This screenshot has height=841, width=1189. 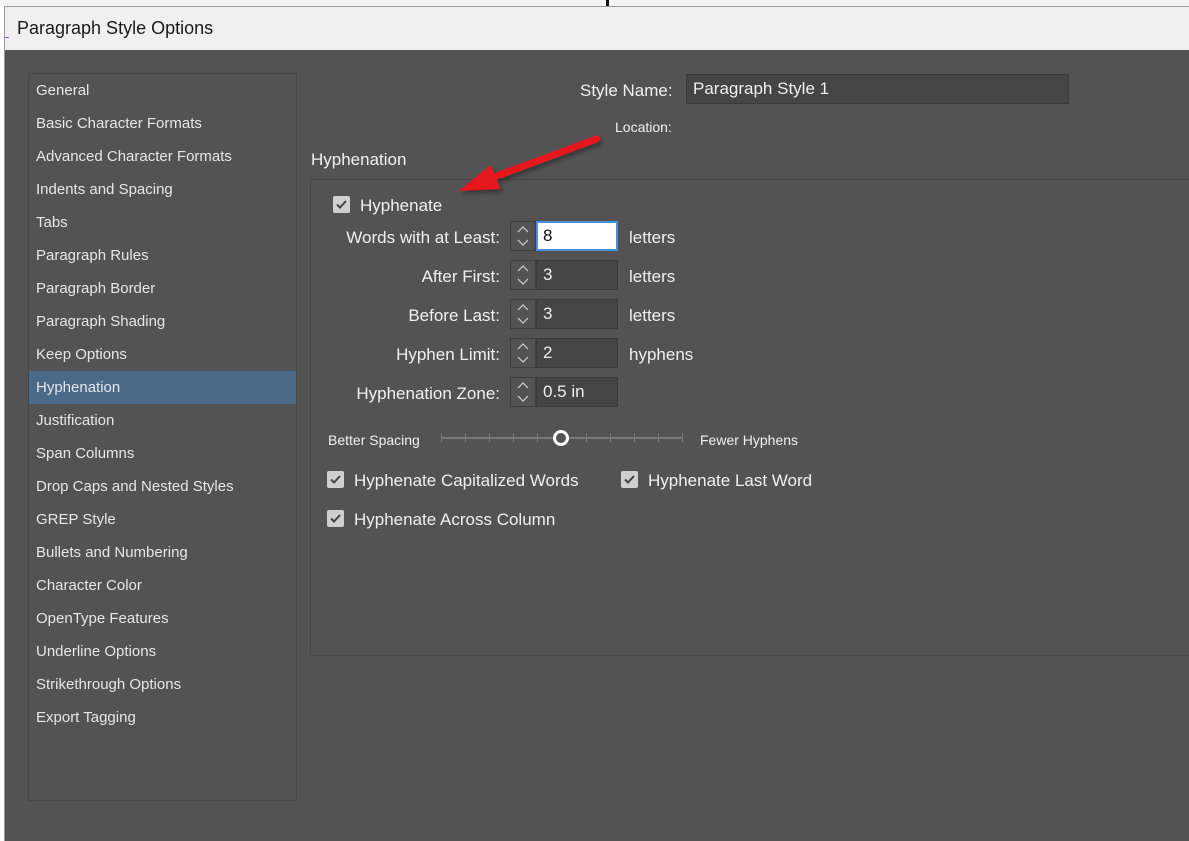 What do you see at coordinates (652, 237) in the screenshot?
I see `words-at-least-unit: letters` at bounding box center [652, 237].